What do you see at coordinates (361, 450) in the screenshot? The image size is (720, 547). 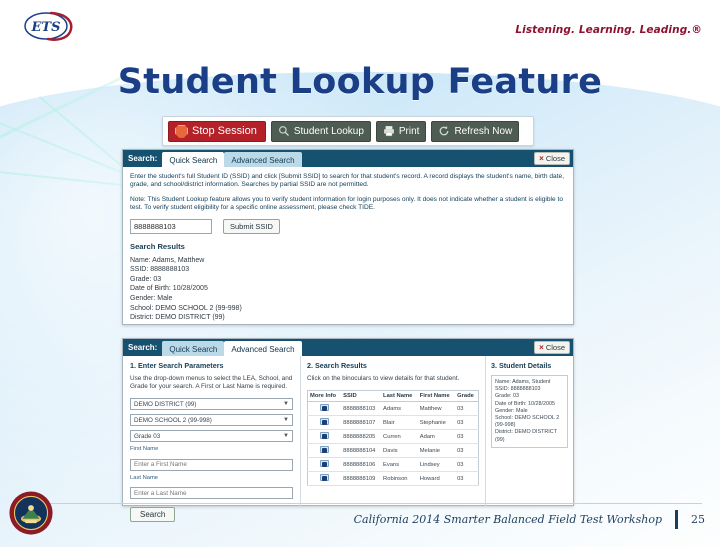 I see `ssid-cell: 8888888104` at bounding box center [361, 450].